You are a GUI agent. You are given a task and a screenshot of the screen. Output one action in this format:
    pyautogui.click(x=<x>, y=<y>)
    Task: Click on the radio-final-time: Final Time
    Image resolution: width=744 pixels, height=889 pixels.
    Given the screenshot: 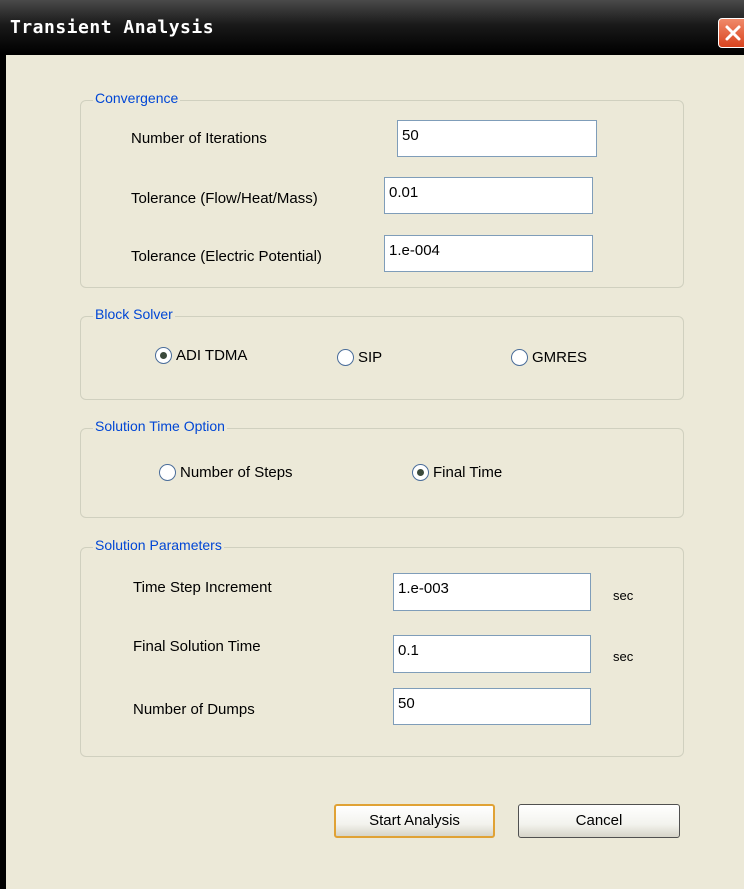 What is the action you would take?
    pyautogui.click(x=457, y=472)
    